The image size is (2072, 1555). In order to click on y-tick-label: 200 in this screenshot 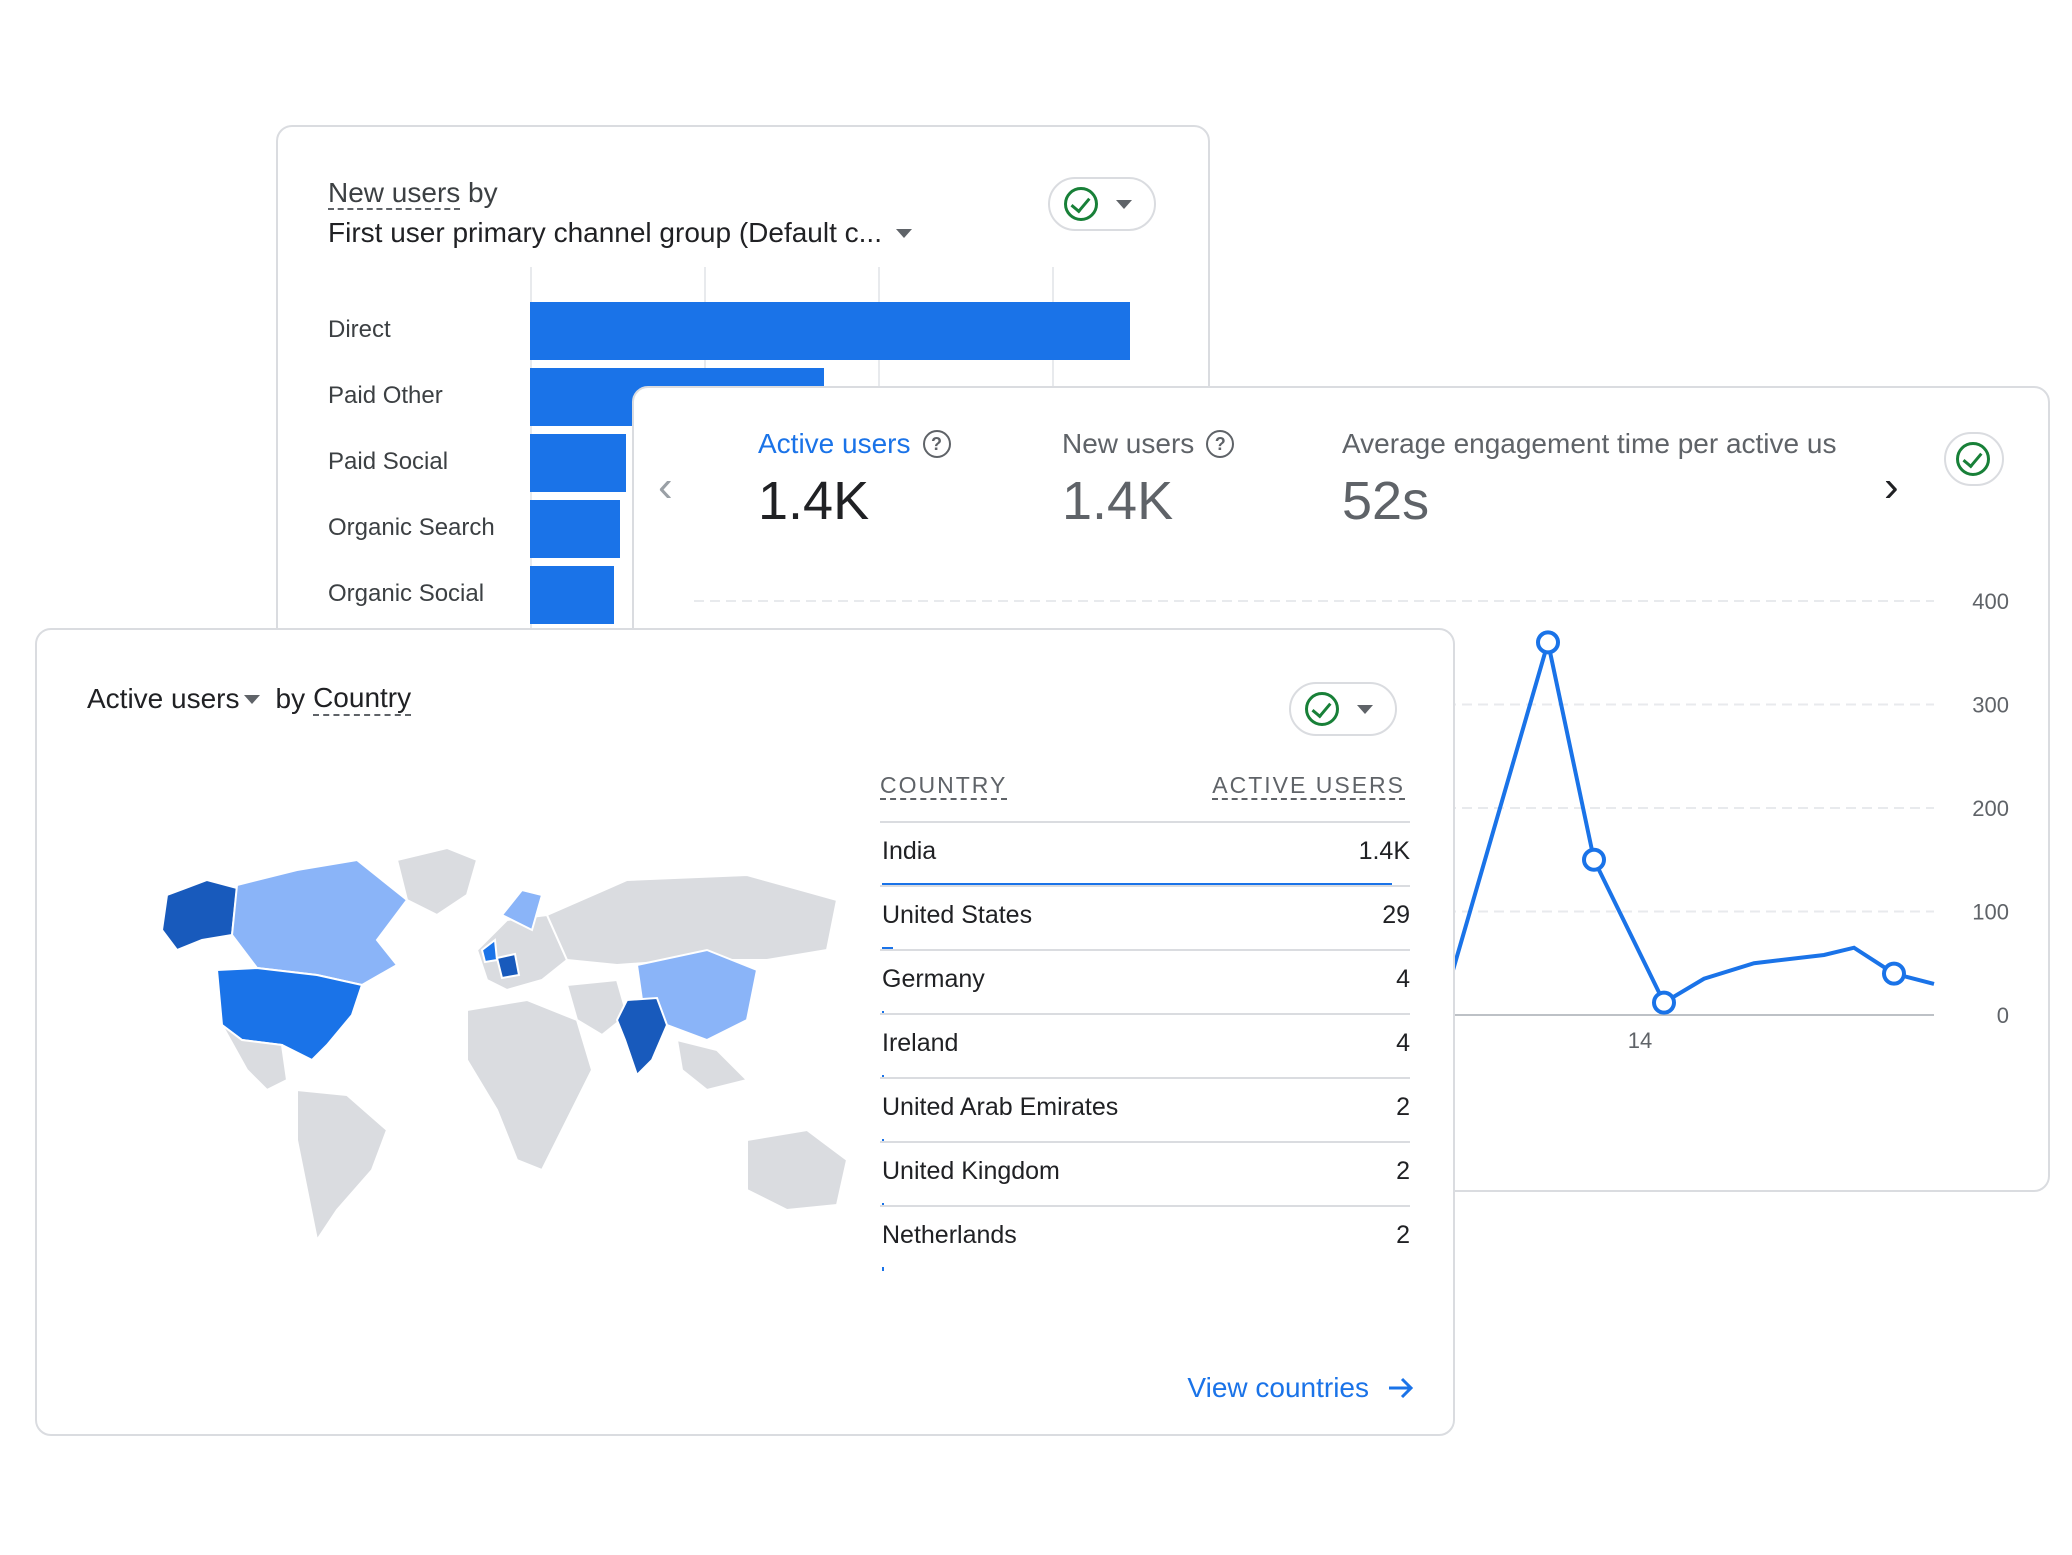, I will do `click(1990, 808)`.